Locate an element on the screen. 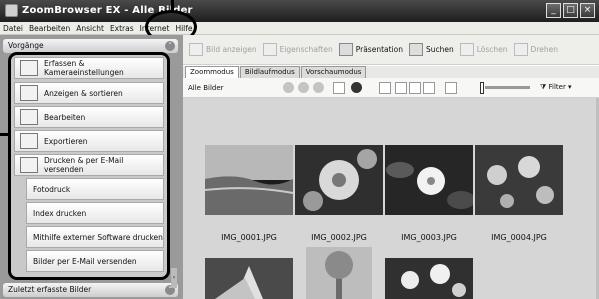  task-view-sort-label: Anzeigen & sortieren is located at coordinates (83, 93).